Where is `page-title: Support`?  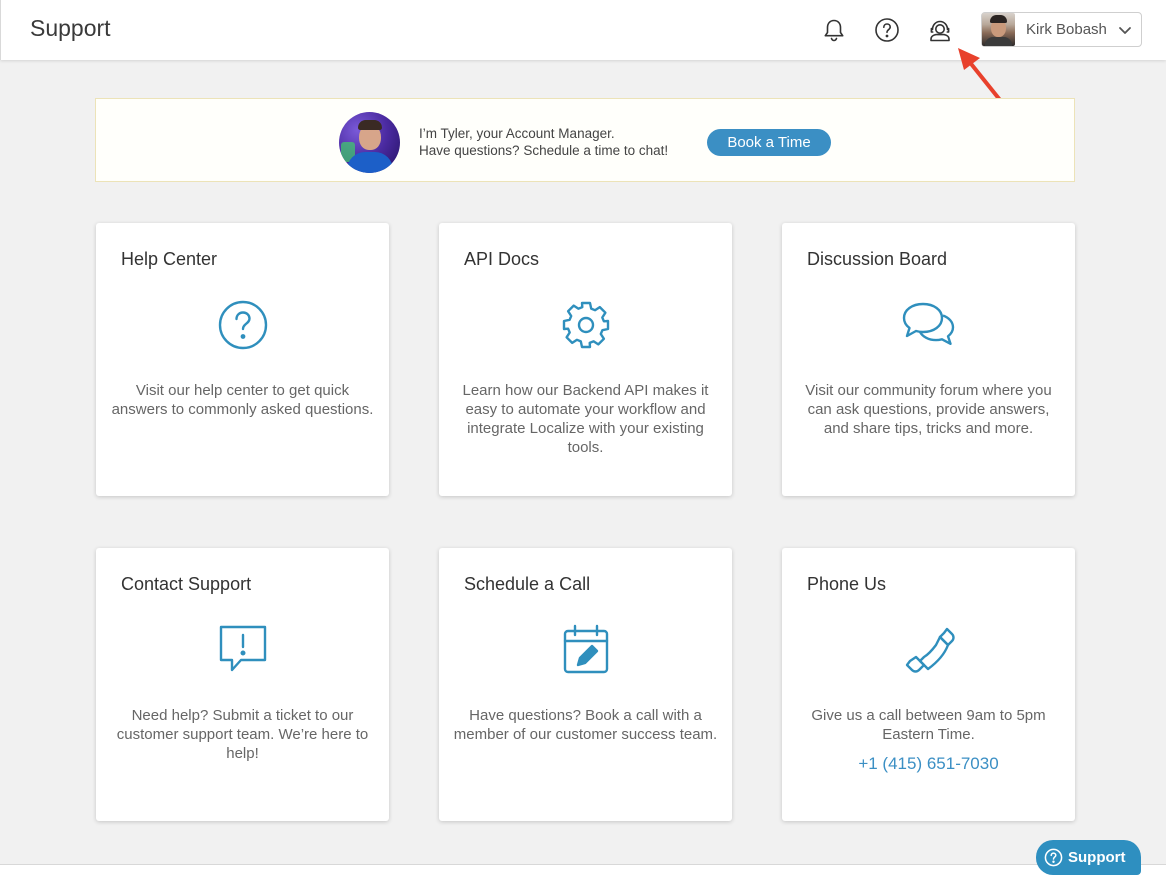 page-title: Support is located at coordinates (70, 28).